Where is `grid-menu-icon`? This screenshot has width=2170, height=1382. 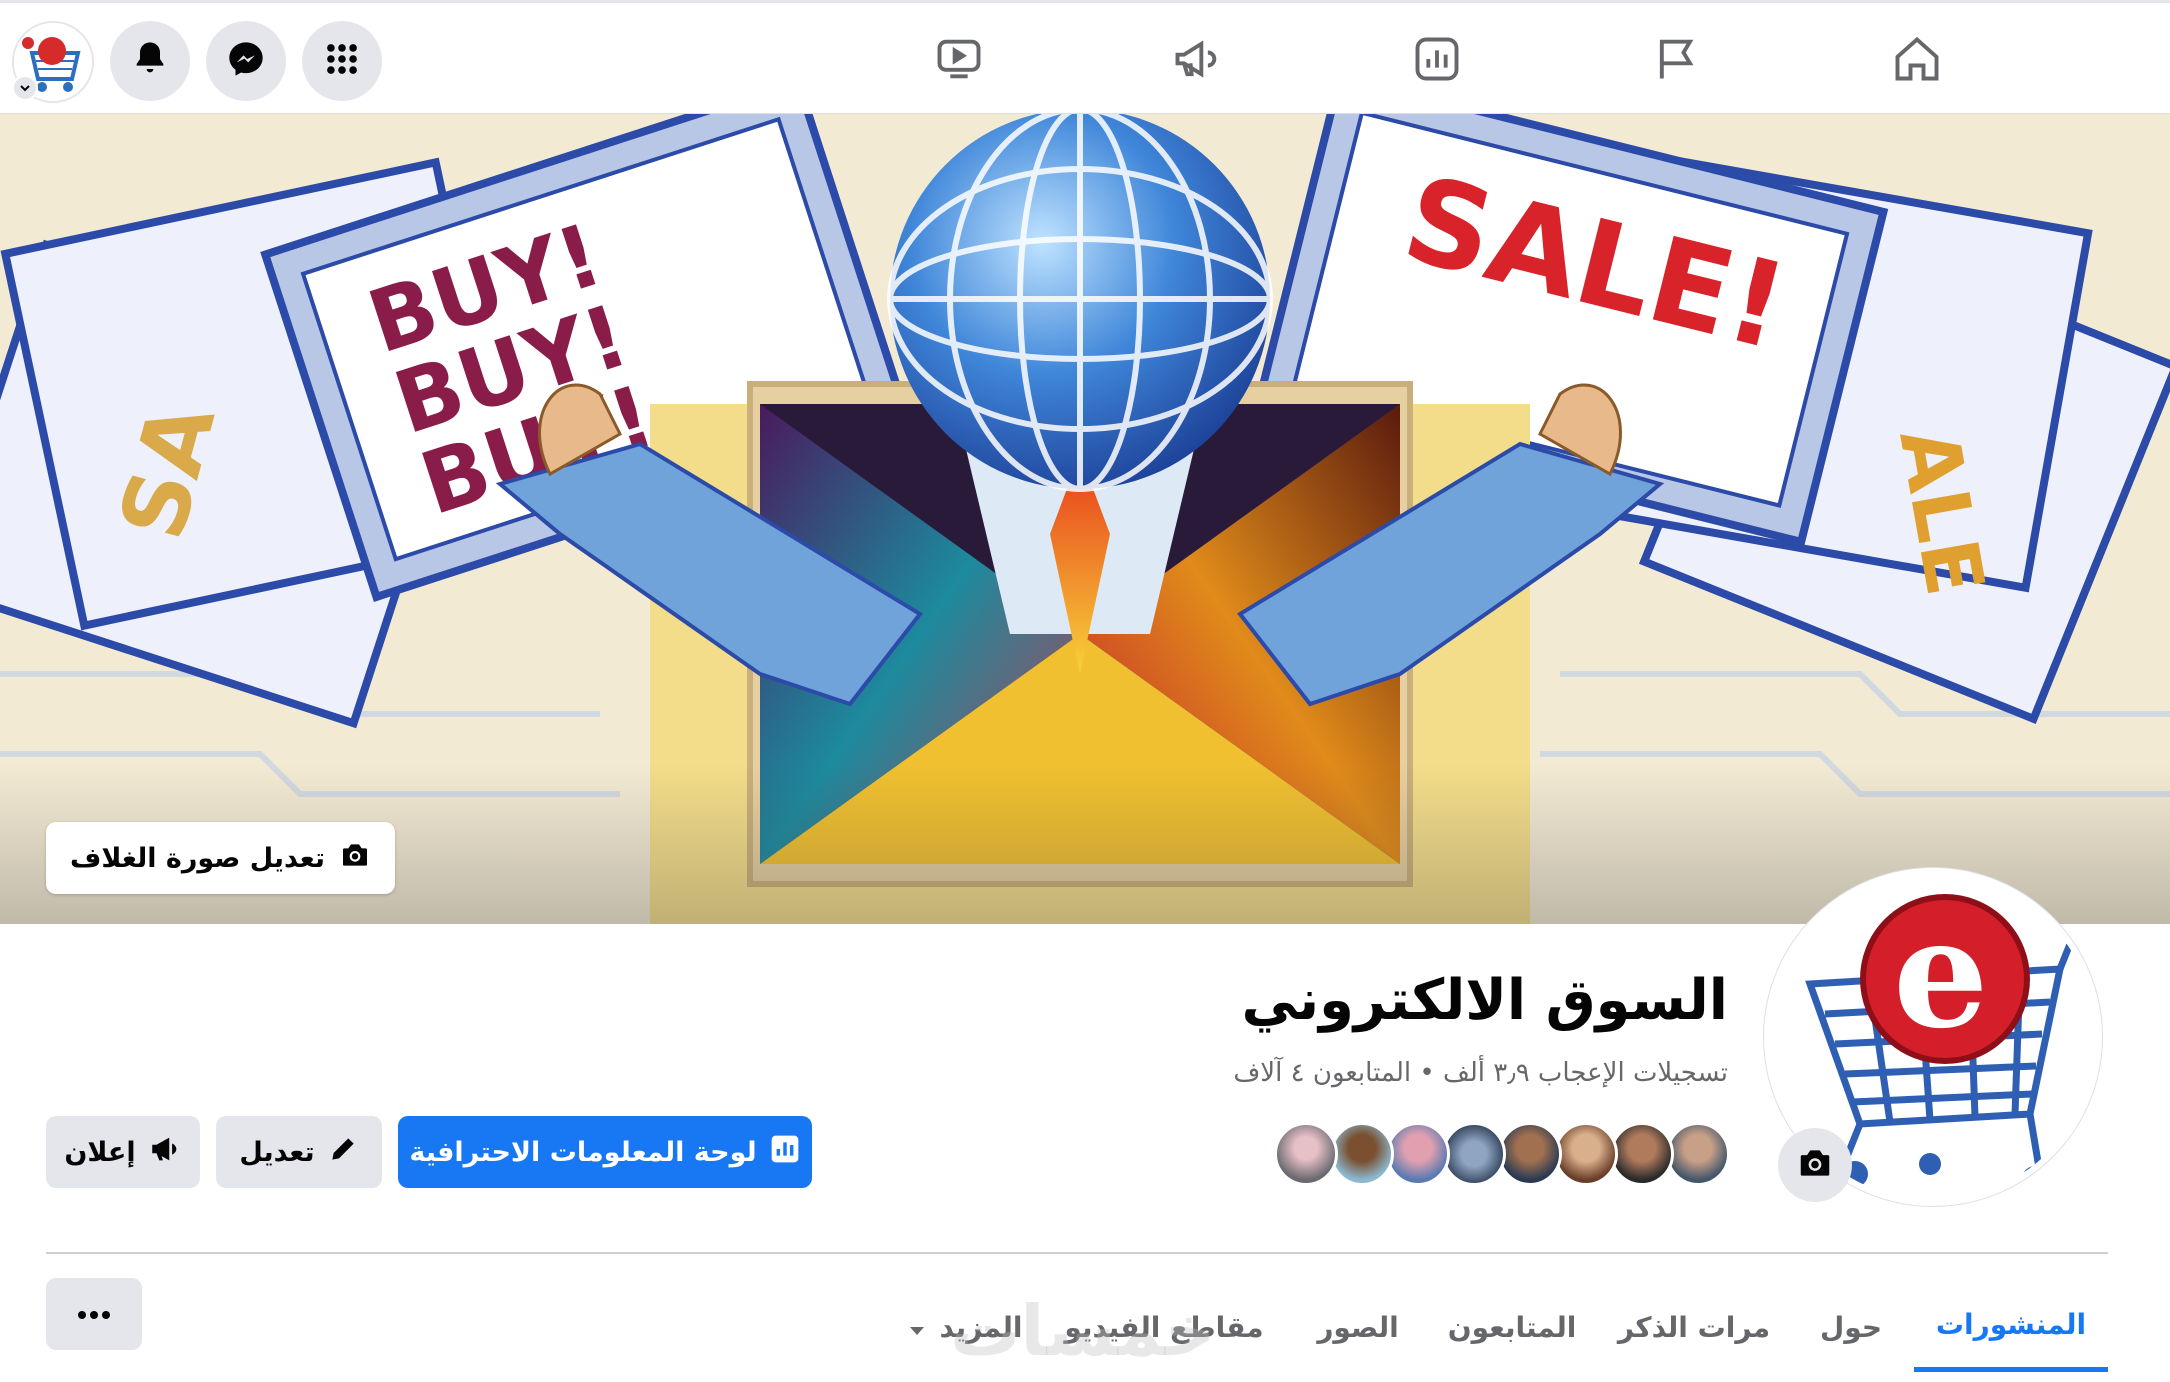
grid-menu-icon is located at coordinates (342, 61).